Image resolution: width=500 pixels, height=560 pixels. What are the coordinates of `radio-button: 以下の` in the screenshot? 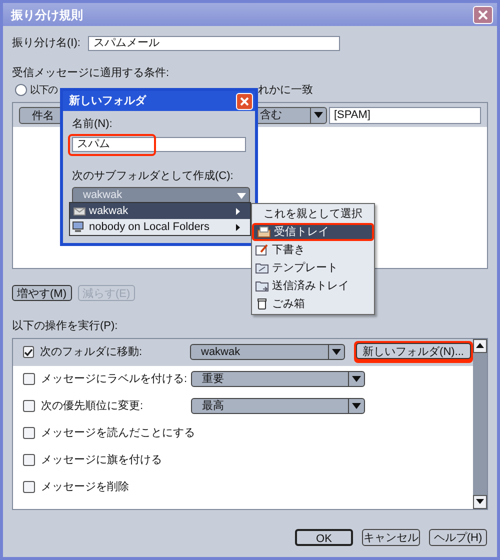 It's located at (36, 90).